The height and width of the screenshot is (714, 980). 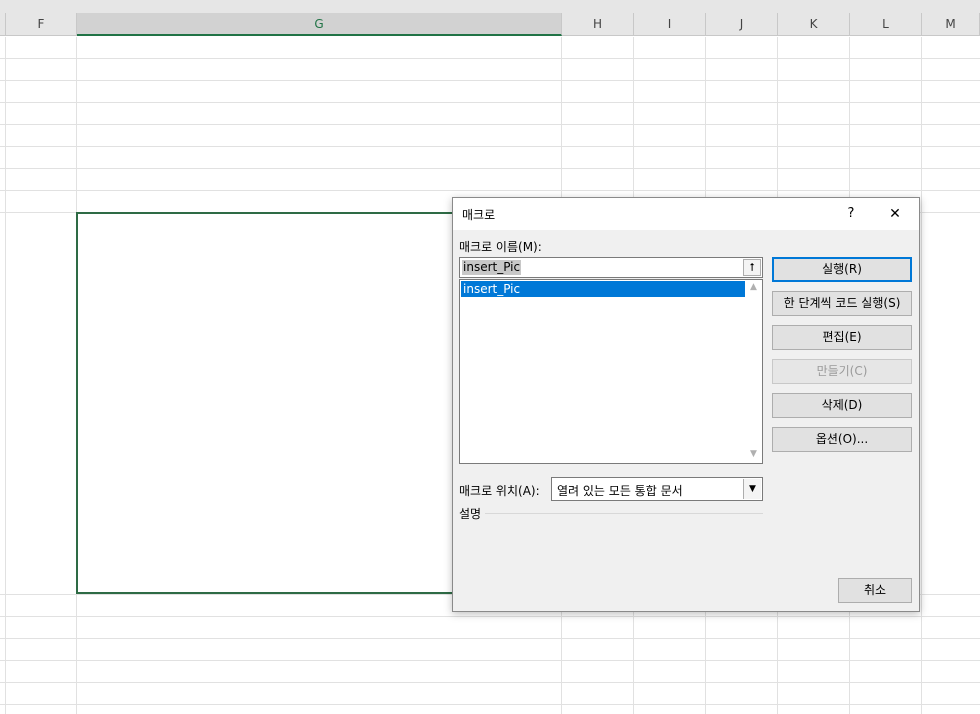 I want to click on run-button: 실행(R), so click(x=842, y=269).